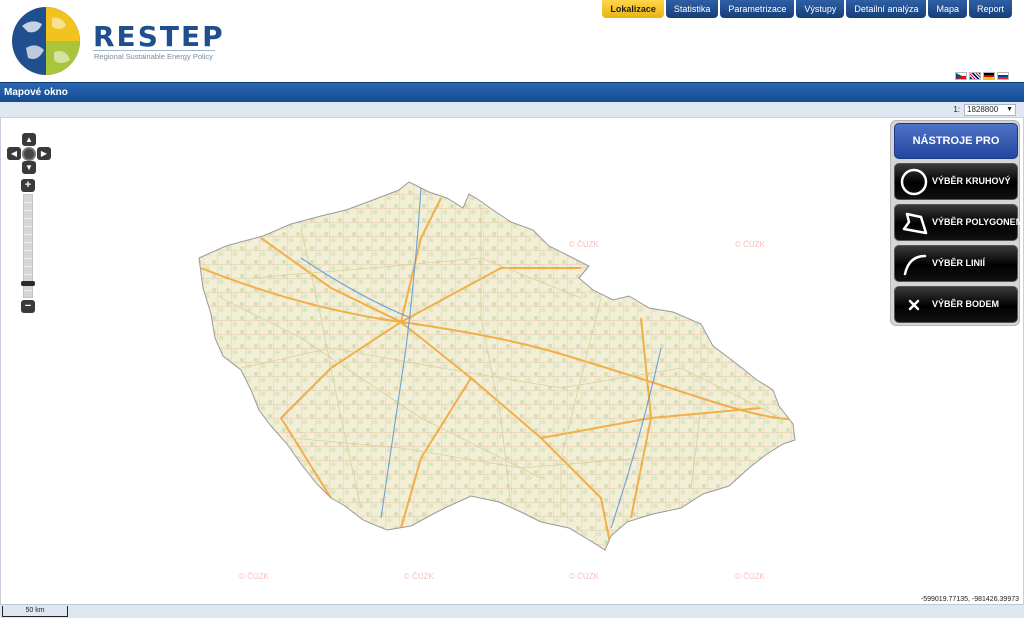 The height and width of the screenshot is (618, 1024). What do you see at coordinates (820, 9) in the screenshot?
I see `nav-vystupy: Výstupy` at bounding box center [820, 9].